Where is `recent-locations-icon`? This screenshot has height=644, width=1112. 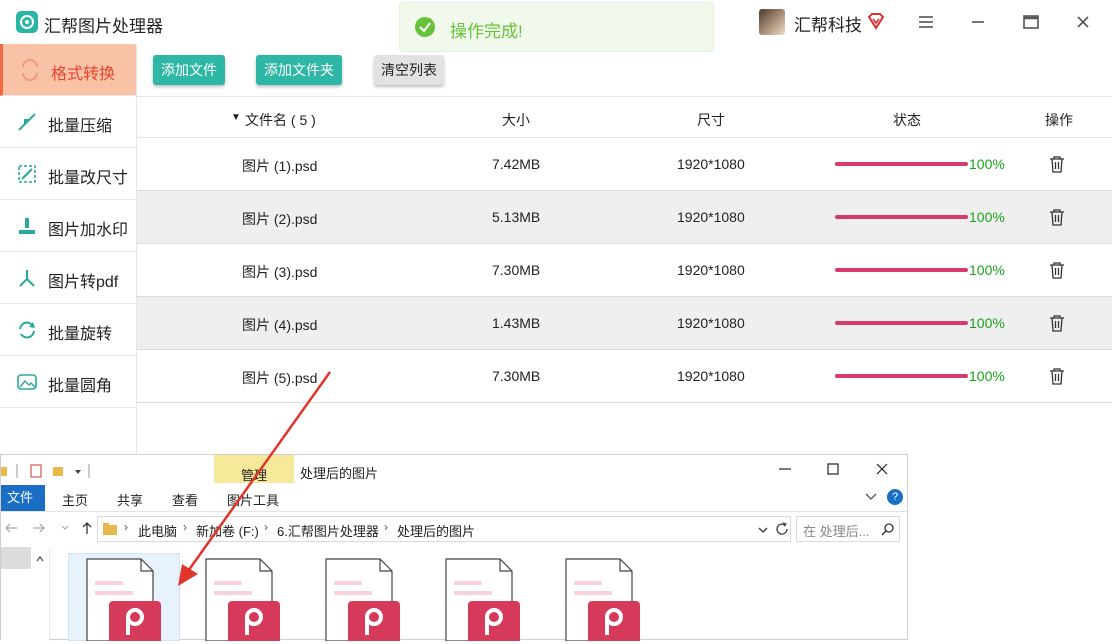 recent-locations-icon is located at coordinates (65, 529).